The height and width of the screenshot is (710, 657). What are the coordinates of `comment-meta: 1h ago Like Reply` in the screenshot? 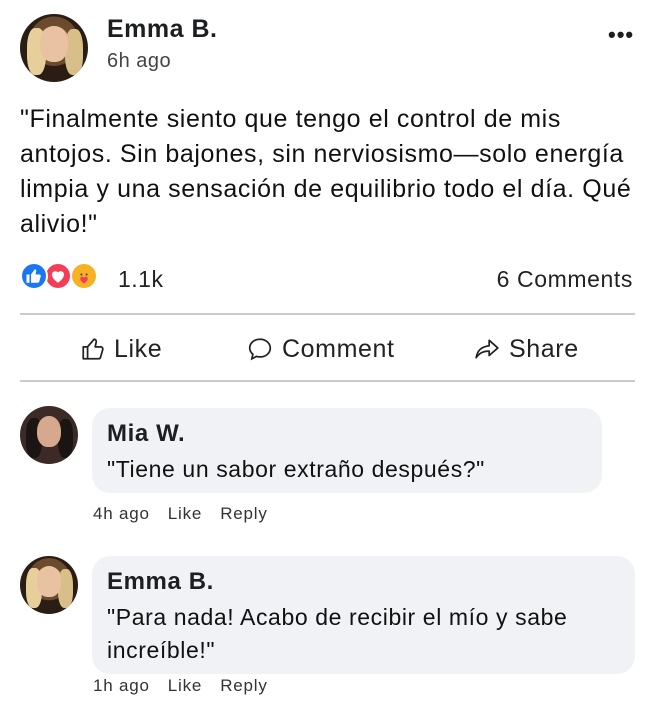 It's located at (180, 686).